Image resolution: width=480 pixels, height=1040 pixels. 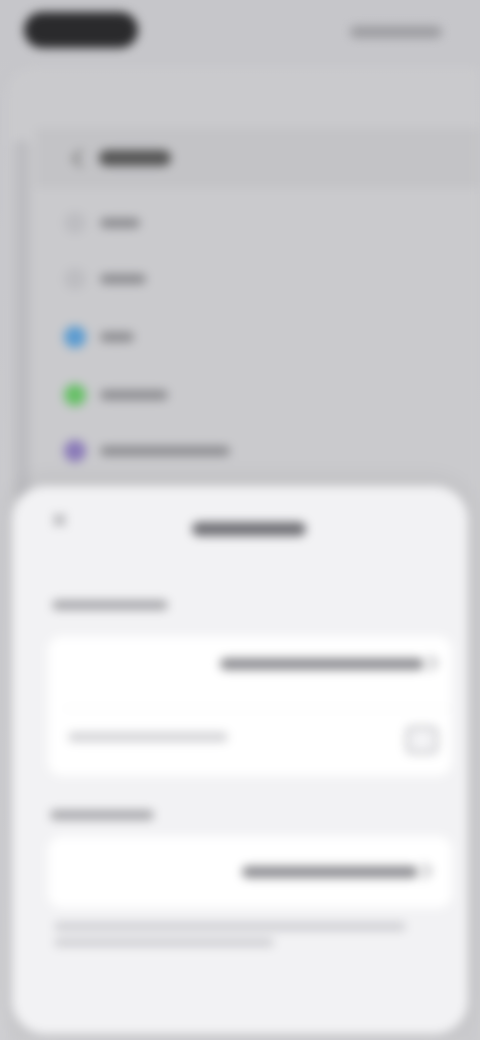 I want to click on green-circle-icon, so click(x=75, y=395).